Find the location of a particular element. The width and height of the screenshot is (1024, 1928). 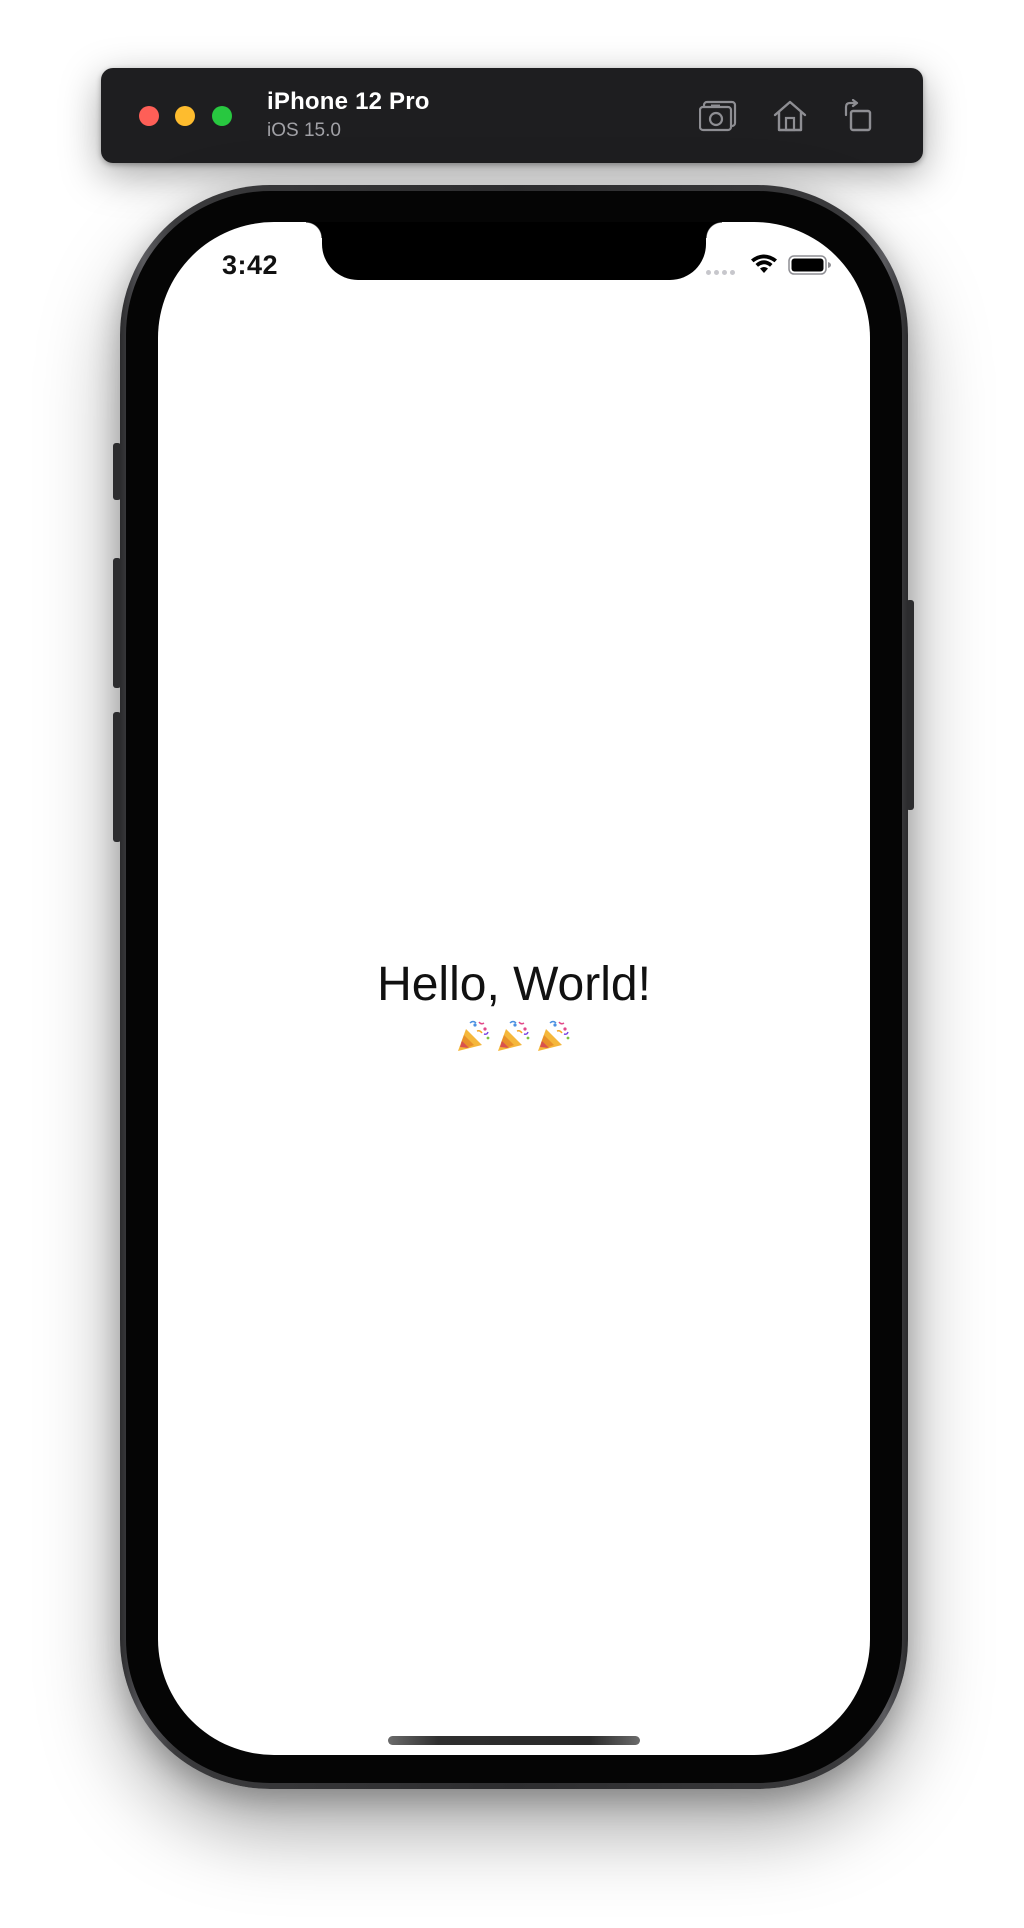

emoji-row is located at coordinates (514, 1036).